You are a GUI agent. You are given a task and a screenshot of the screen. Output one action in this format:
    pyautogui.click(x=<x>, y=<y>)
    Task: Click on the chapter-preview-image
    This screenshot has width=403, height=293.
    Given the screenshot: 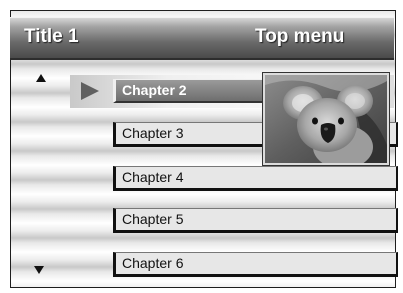 What is the action you would take?
    pyautogui.click(x=326, y=119)
    